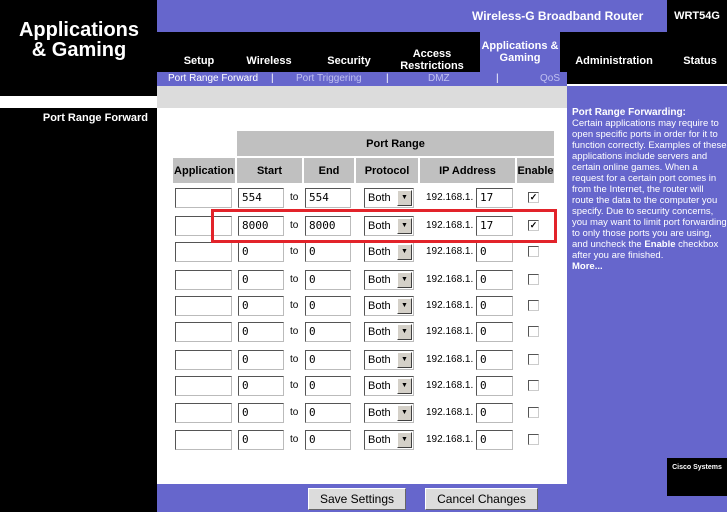  What do you see at coordinates (697, 477) in the screenshot?
I see `cisco-logo: Cisco Systems` at bounding box center [697, 477].